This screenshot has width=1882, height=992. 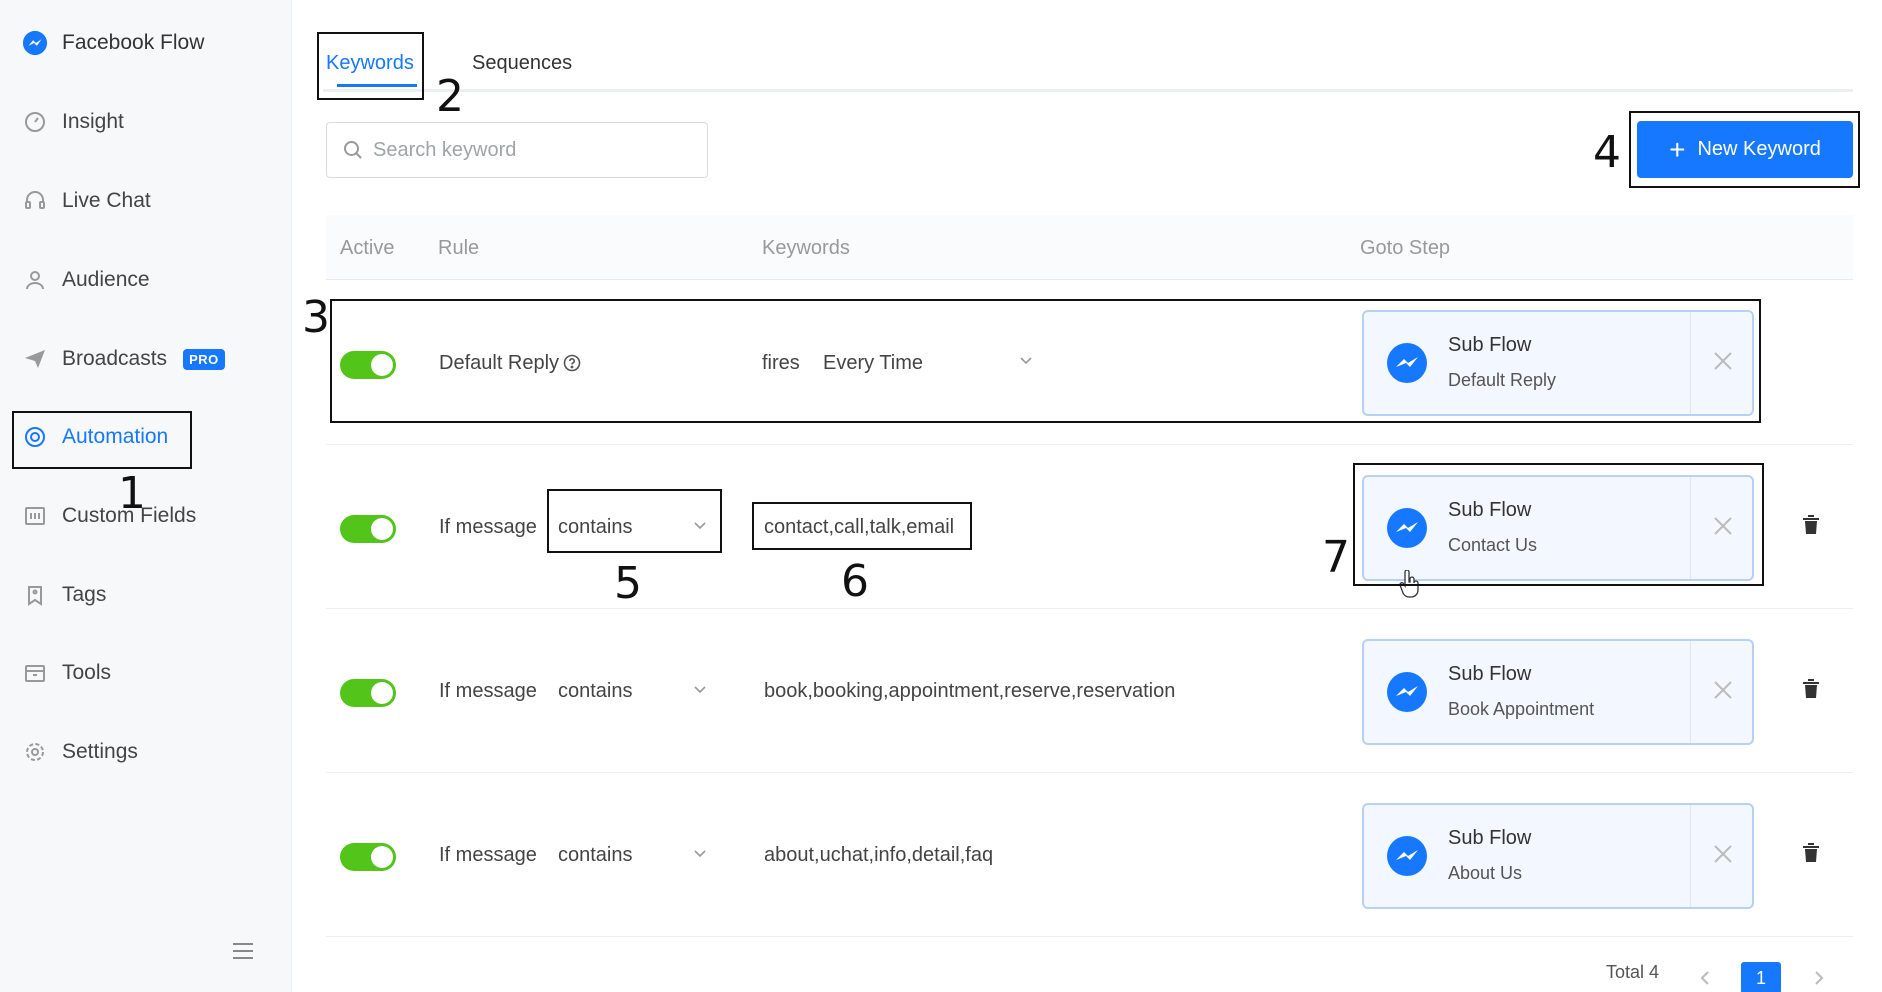 I want to click on goto-step-card: Sub Flow Book Appointment, so click(x=1558, y=692).